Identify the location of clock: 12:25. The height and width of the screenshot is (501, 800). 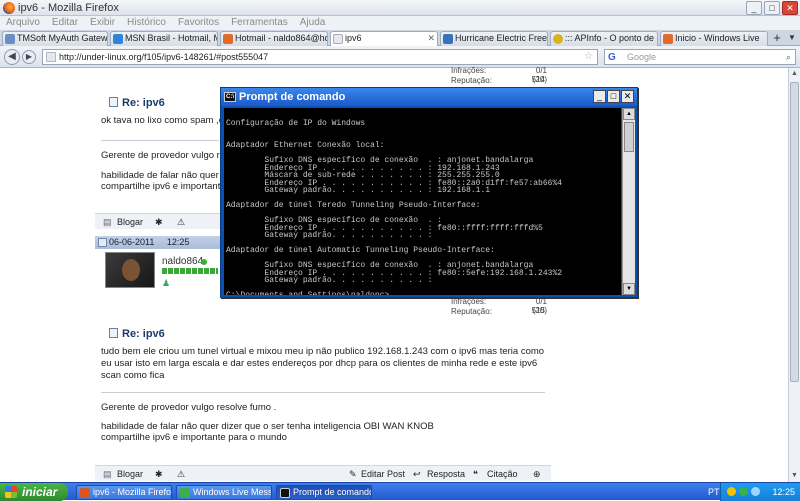
(783, 492).